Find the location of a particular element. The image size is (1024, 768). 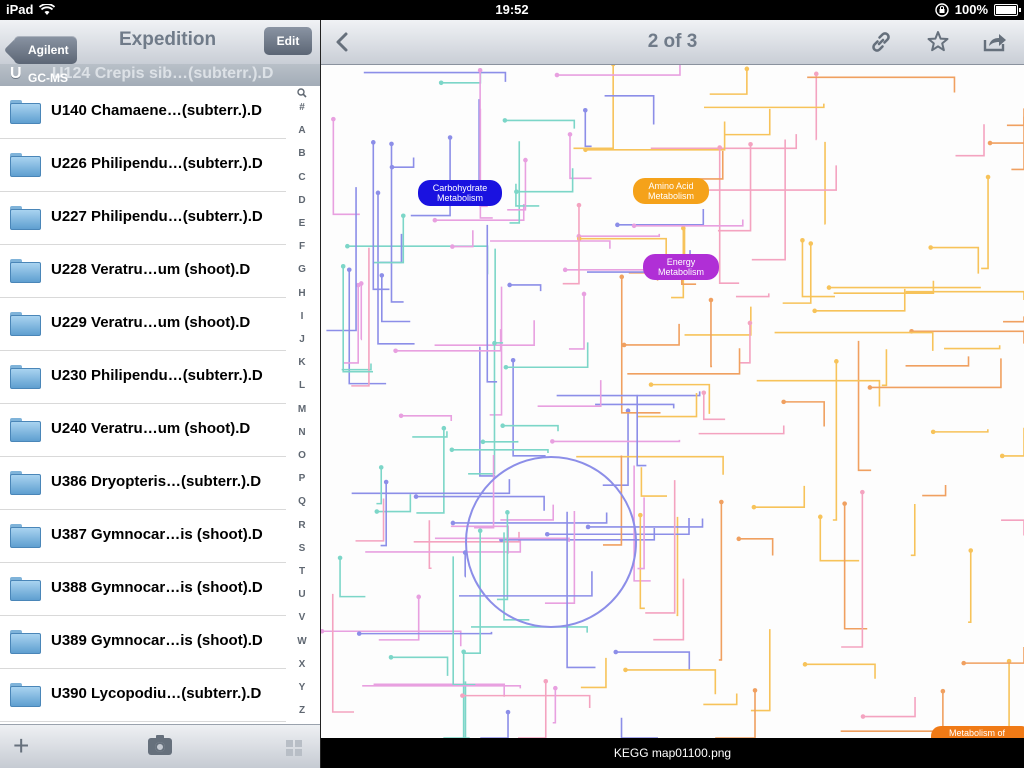

index-letter: I is located at coordinates (302, 316).